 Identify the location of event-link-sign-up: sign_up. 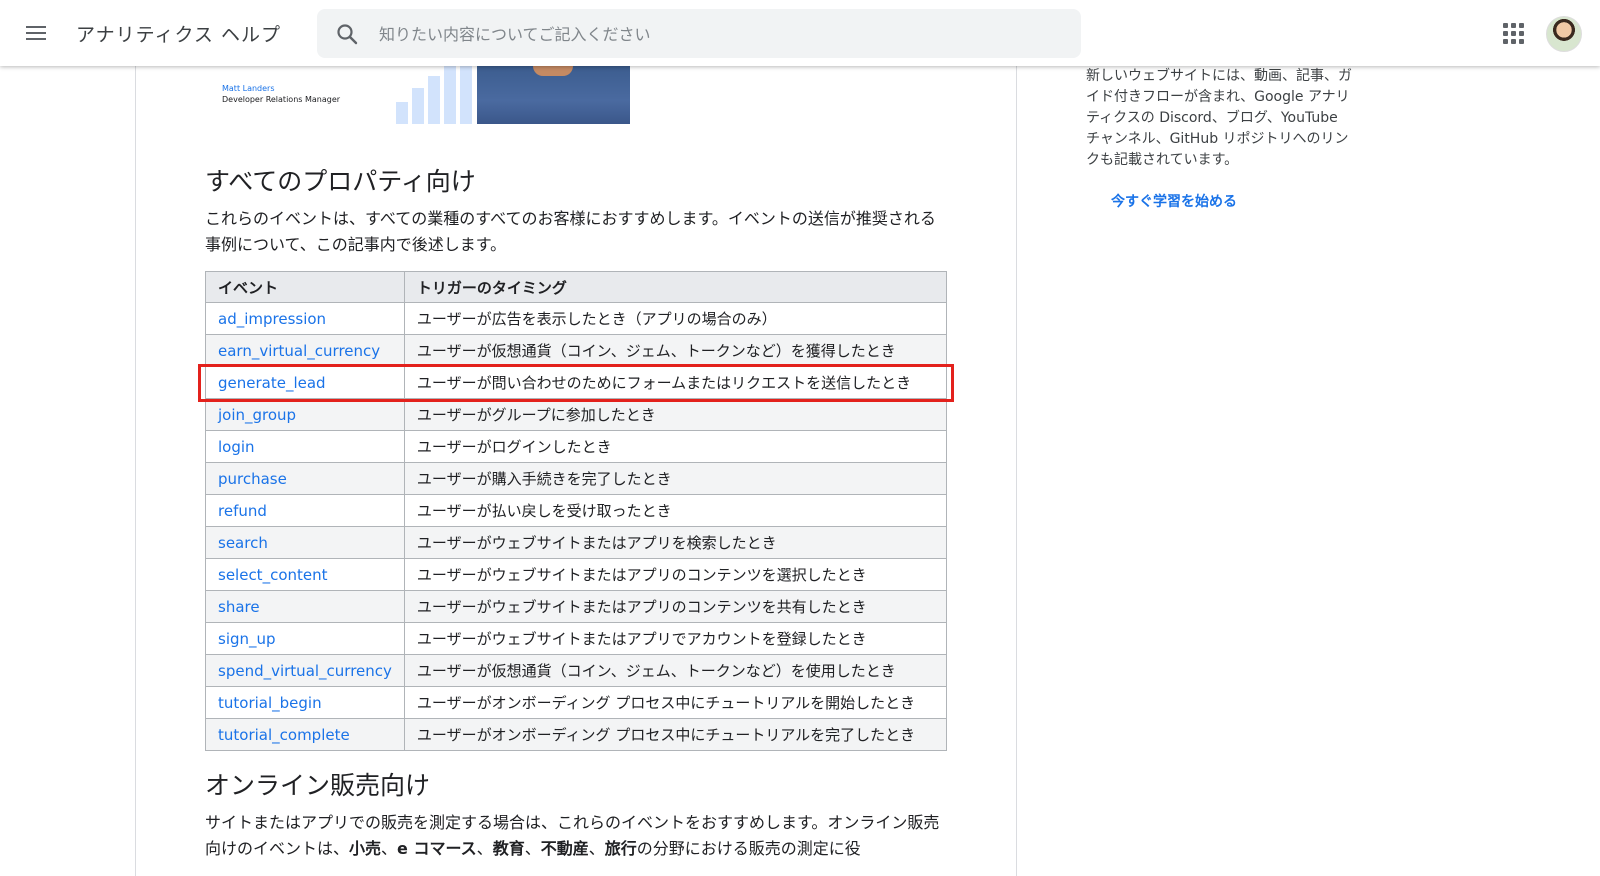
(247, 639).